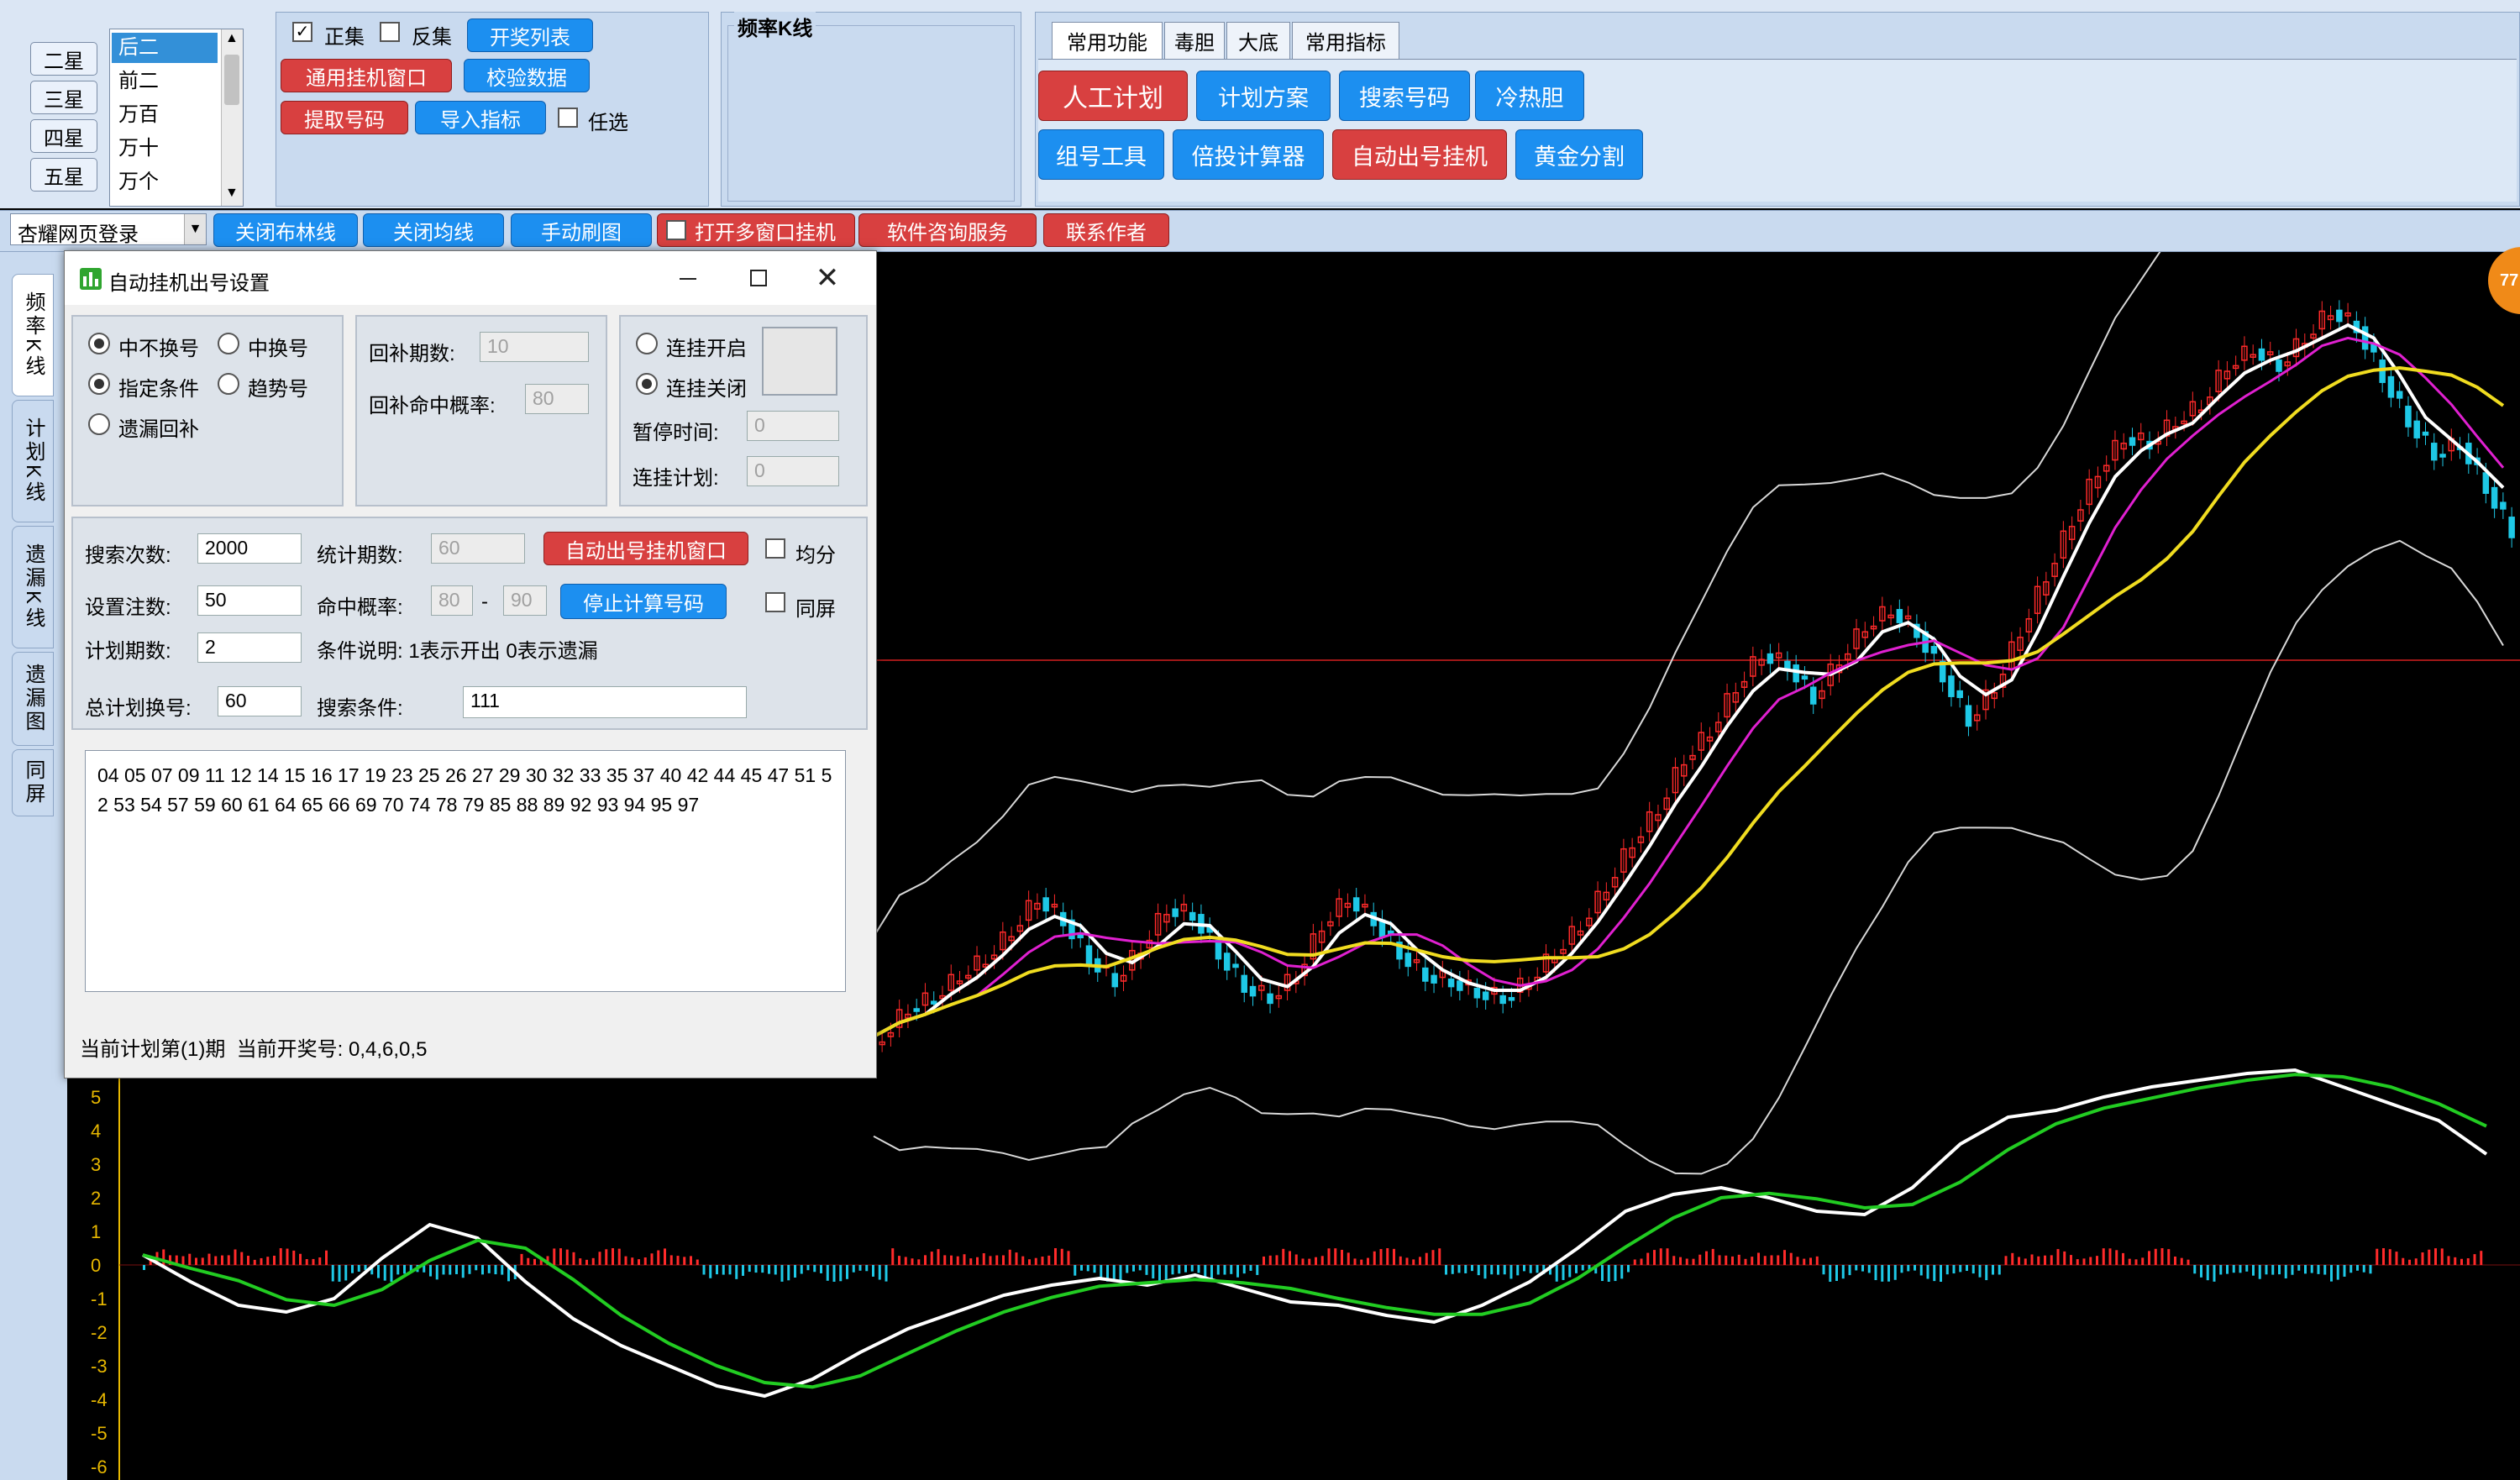 The image size is (2520, 1480). What do you see at coordinates (232, 38) in the screenshot?
I see `scroll-up-arrow-icon: ▲` at bounding box center [232, 38].